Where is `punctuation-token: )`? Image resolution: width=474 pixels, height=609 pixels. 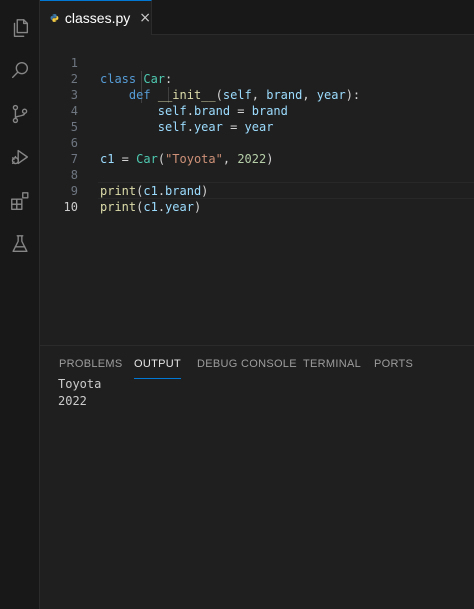
punctuation-token: ) is located at coordinates (197, 207).